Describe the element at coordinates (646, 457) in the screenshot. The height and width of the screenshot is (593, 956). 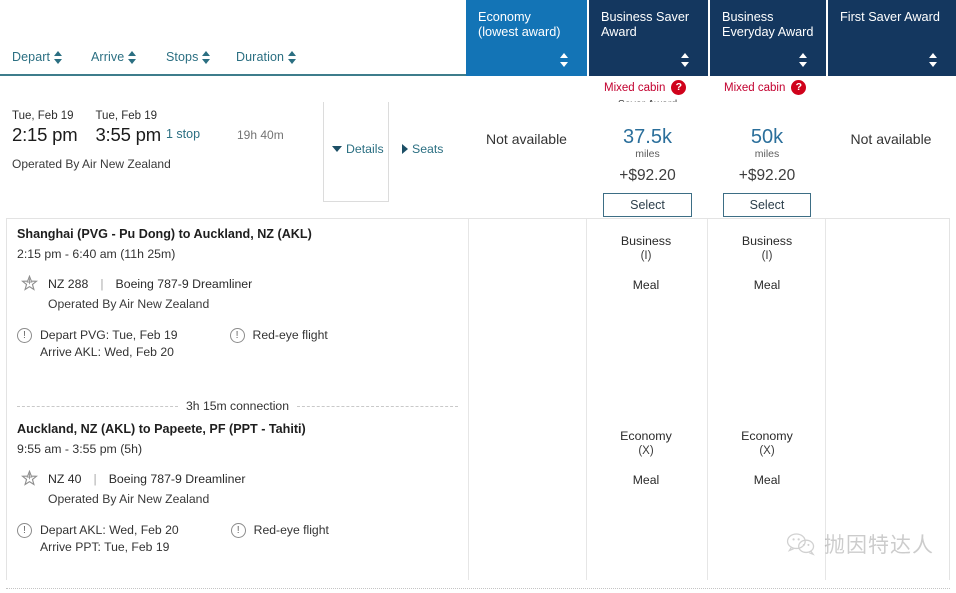
I see `segment-cabin-business-saver: Economy (X) Meal` at that location.